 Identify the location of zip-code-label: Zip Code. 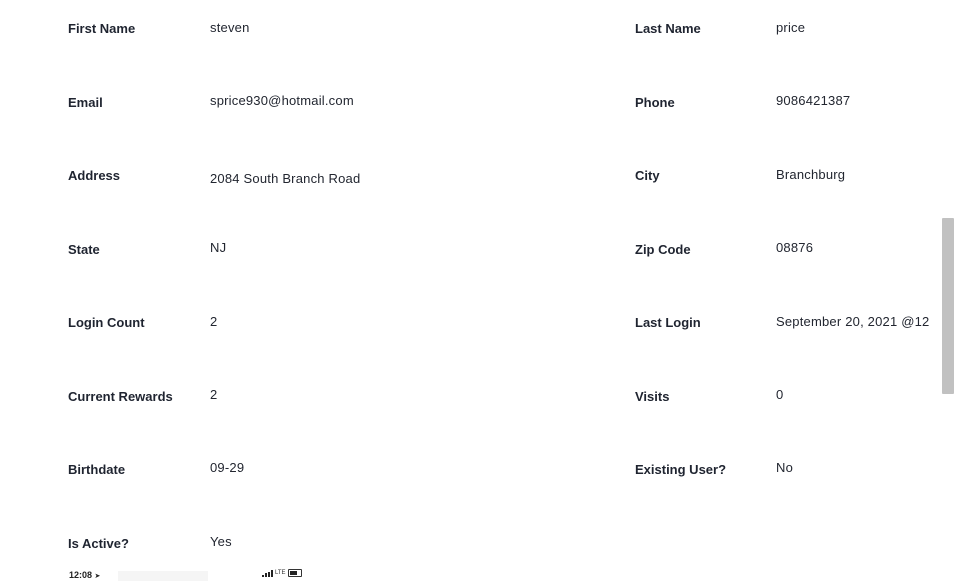
(663, 249).